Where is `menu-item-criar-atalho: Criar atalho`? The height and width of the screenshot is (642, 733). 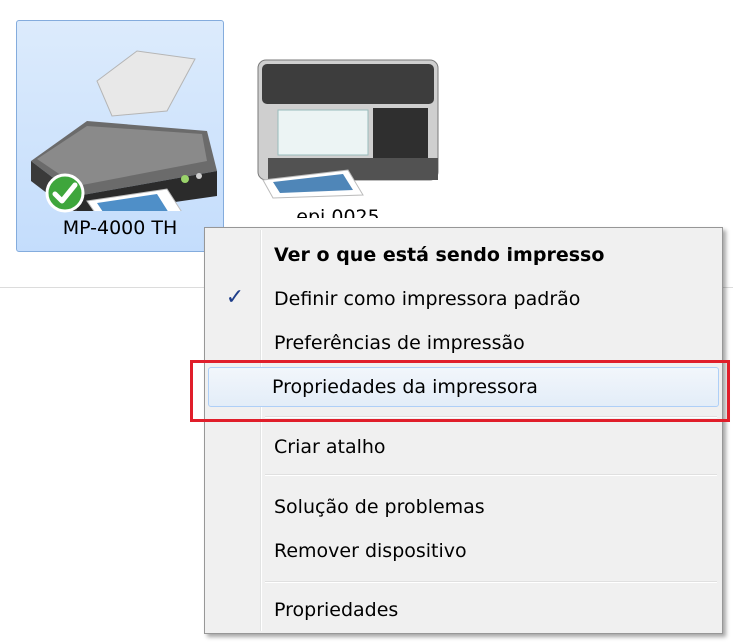
menu-item-criar-atalho: Criar atalho is located at coordinates (463, 447).